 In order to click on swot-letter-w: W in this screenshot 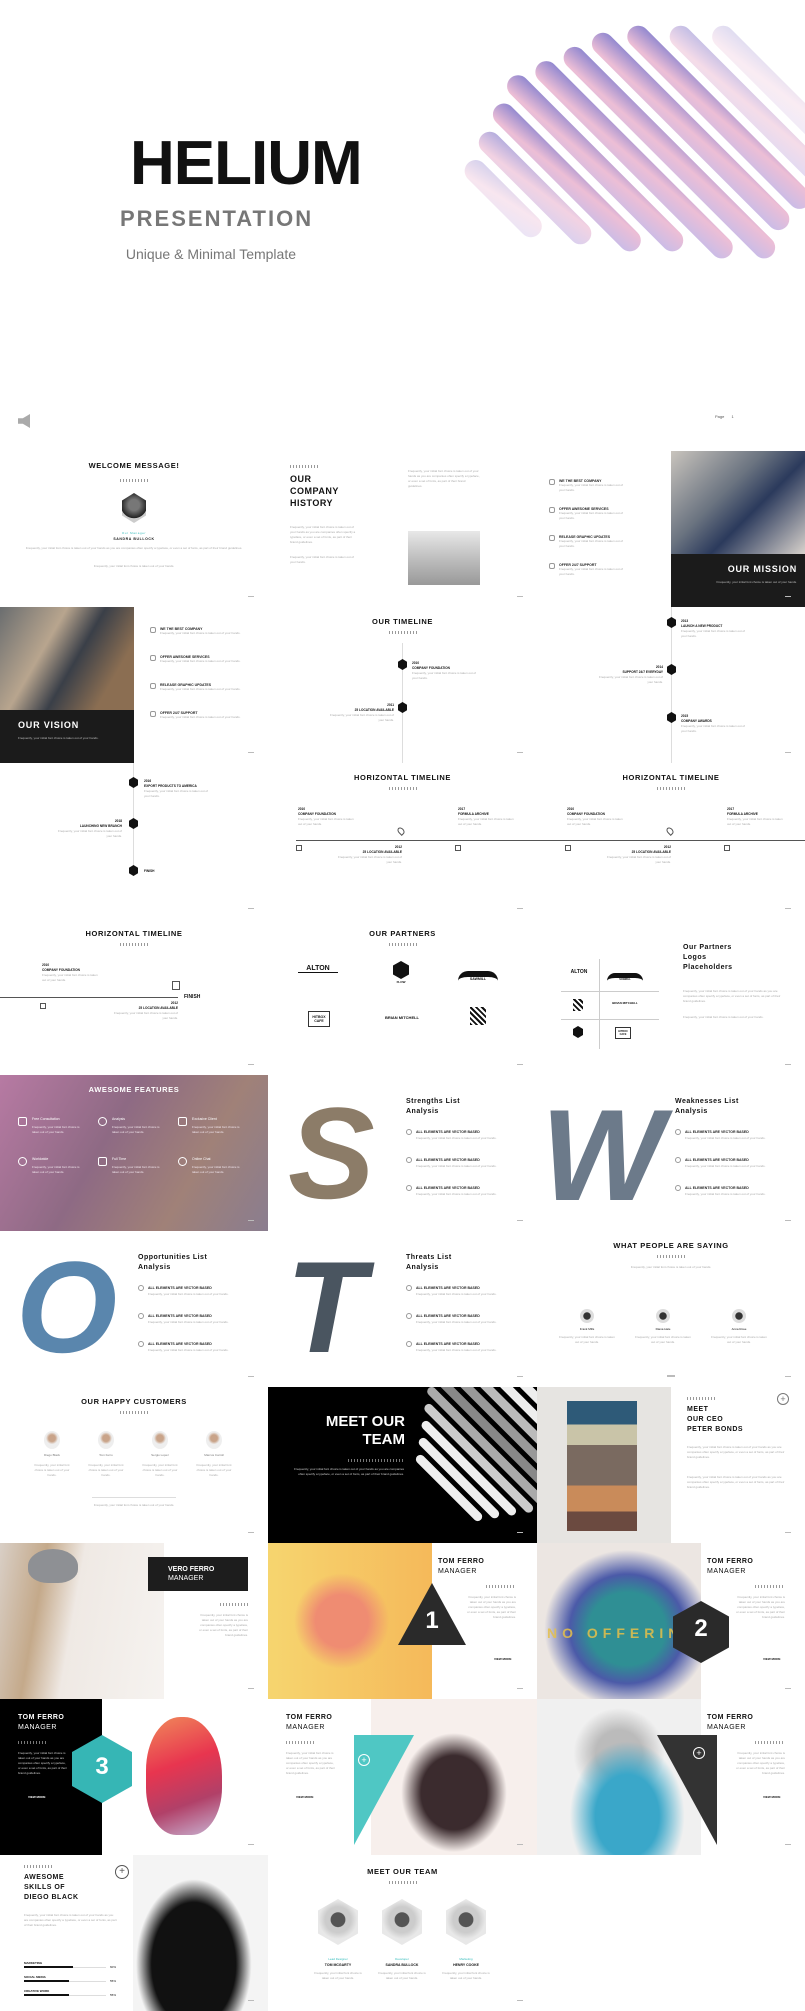, I will do `click(602, 1155)`.